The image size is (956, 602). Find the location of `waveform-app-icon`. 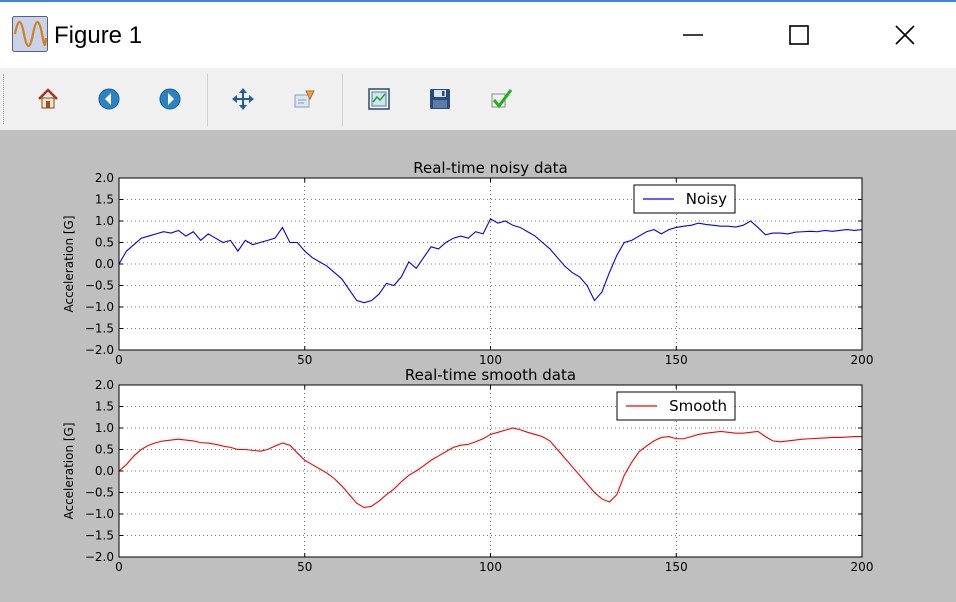

waveform-app-icon is located at coordinates (30, 34).